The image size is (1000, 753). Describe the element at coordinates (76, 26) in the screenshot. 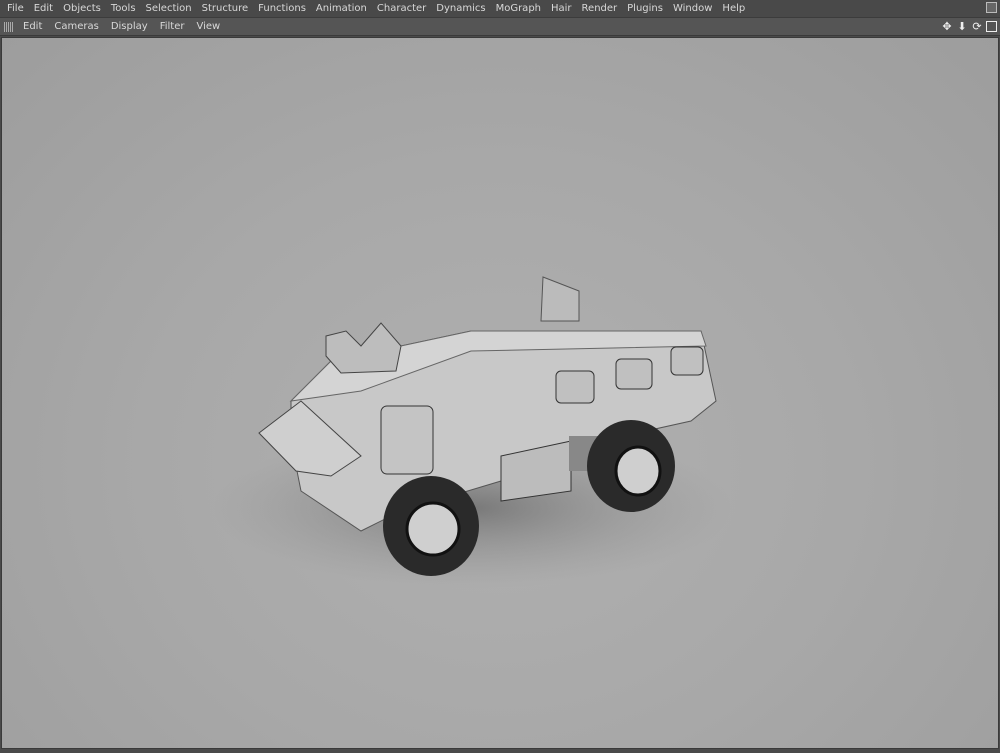

I see `viewport-menu-cameras: Cameras` at that location.